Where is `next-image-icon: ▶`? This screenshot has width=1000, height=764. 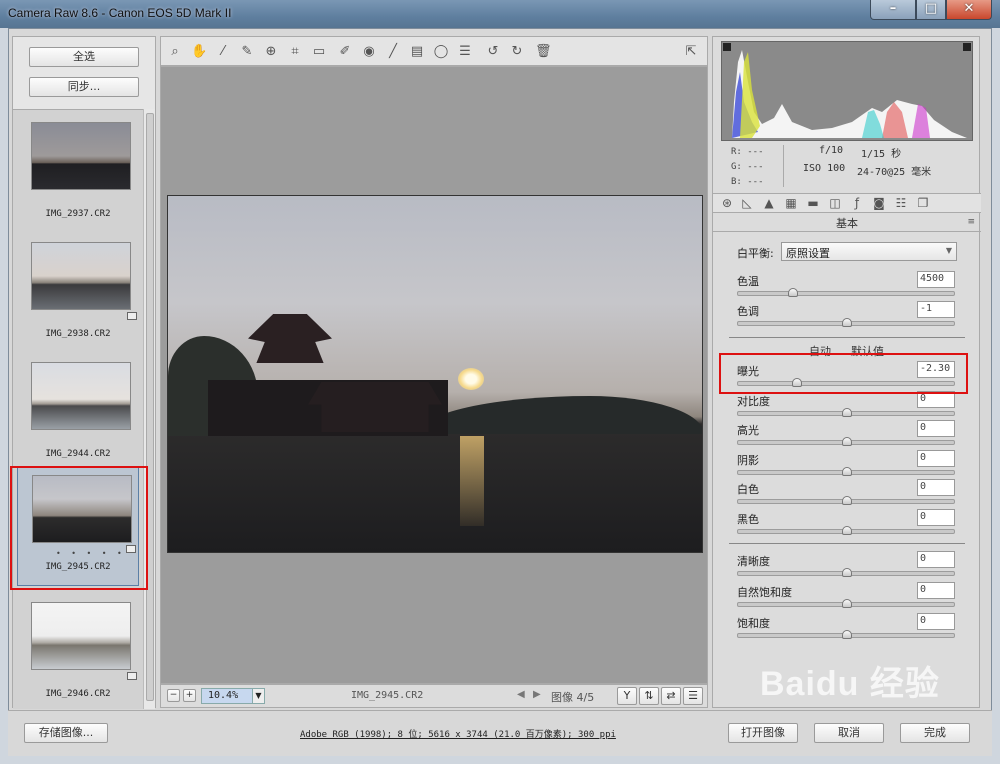 next-image-icon: ▶ is located at coordinates (537, 694).